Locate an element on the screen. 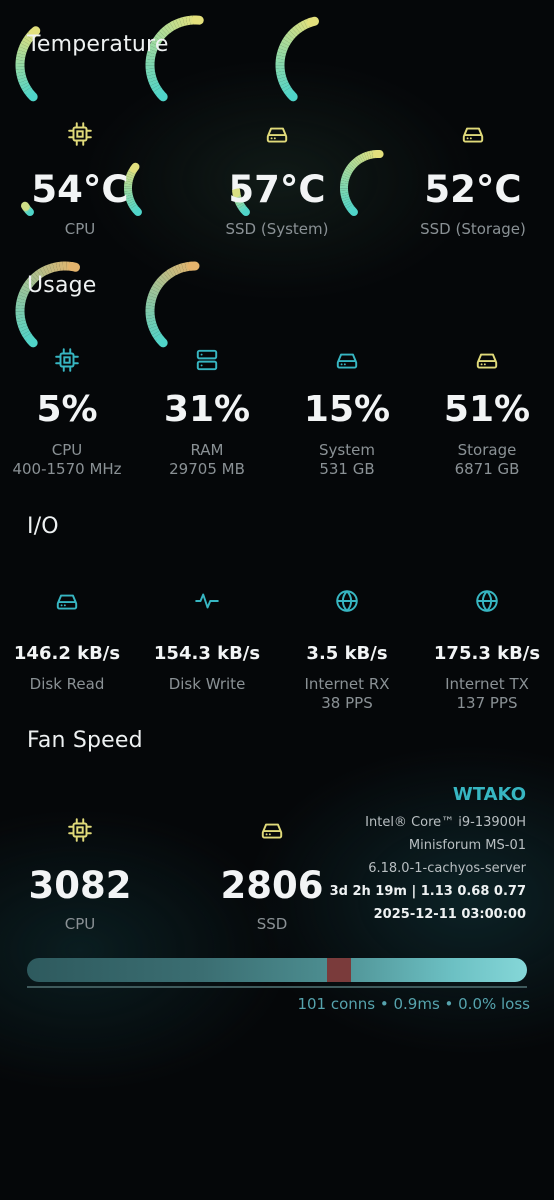 This screenshot has height=1200, width=554. io-label: Disk Write is located at coordinates (207, 684).